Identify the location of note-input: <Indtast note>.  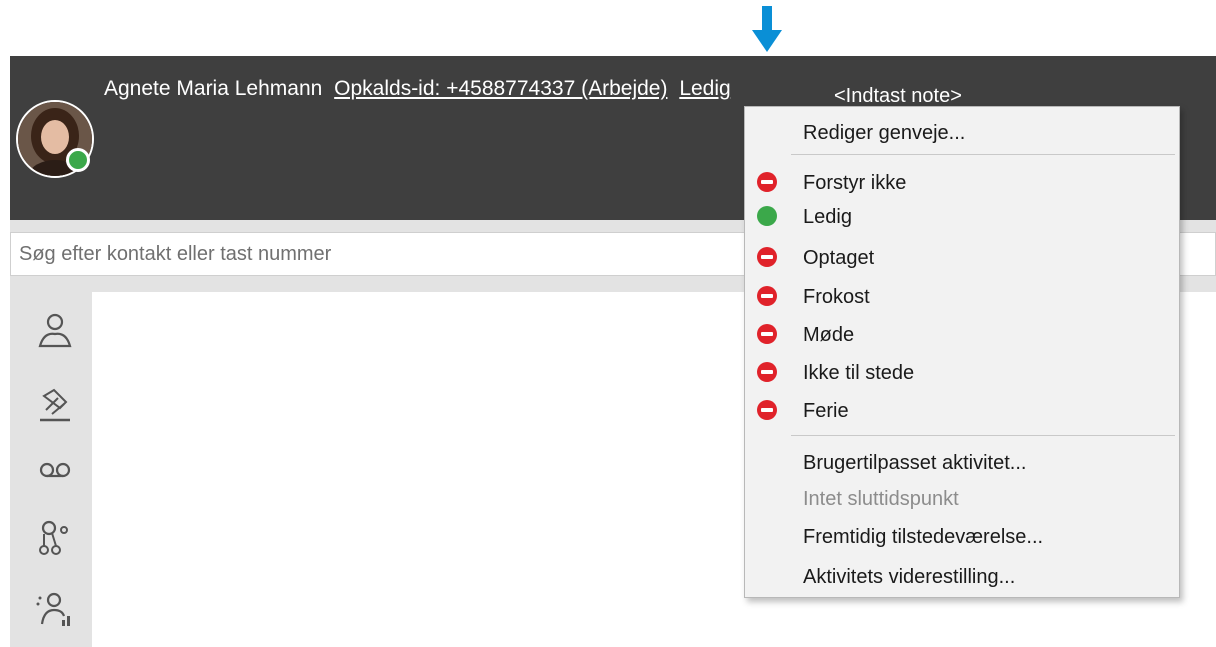
(898, 96).